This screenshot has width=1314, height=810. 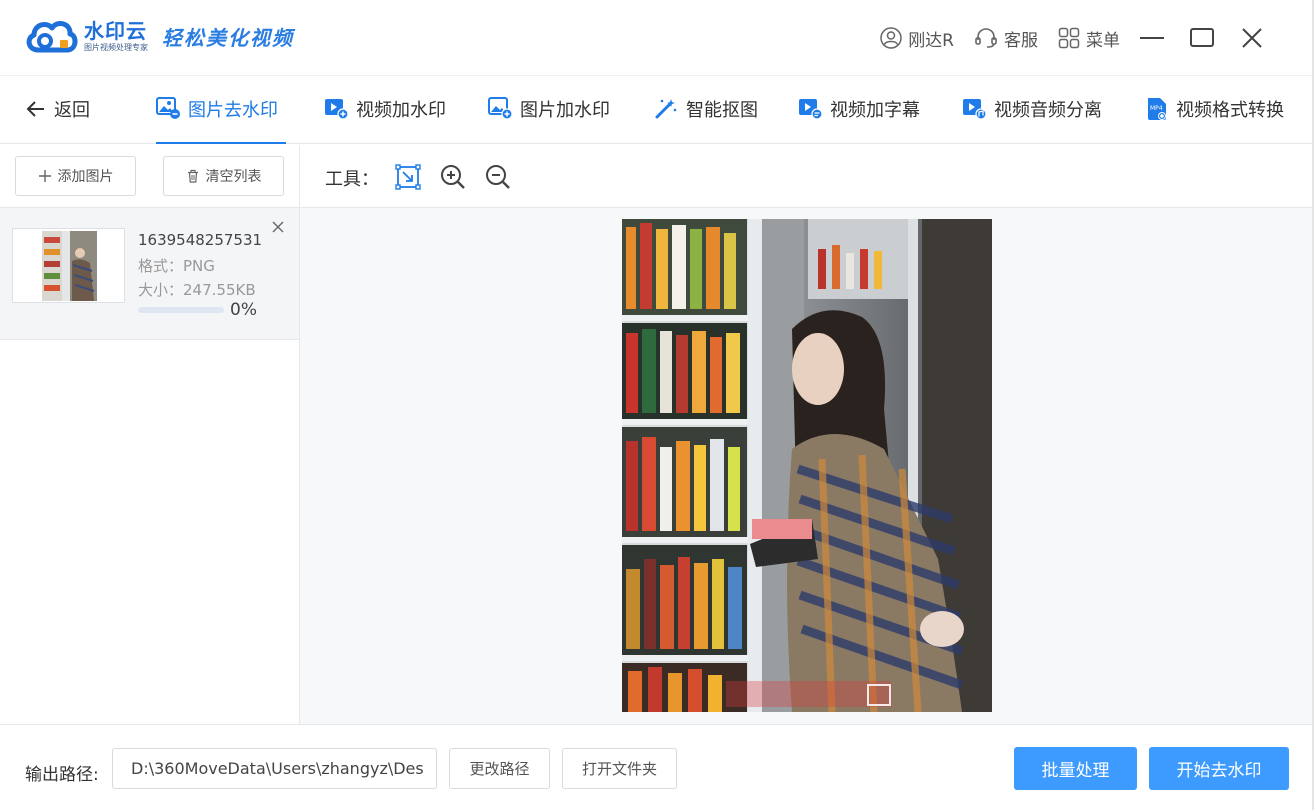 I want to click on open-folder-button: 打开文件夹, so click(x=619, y=768).